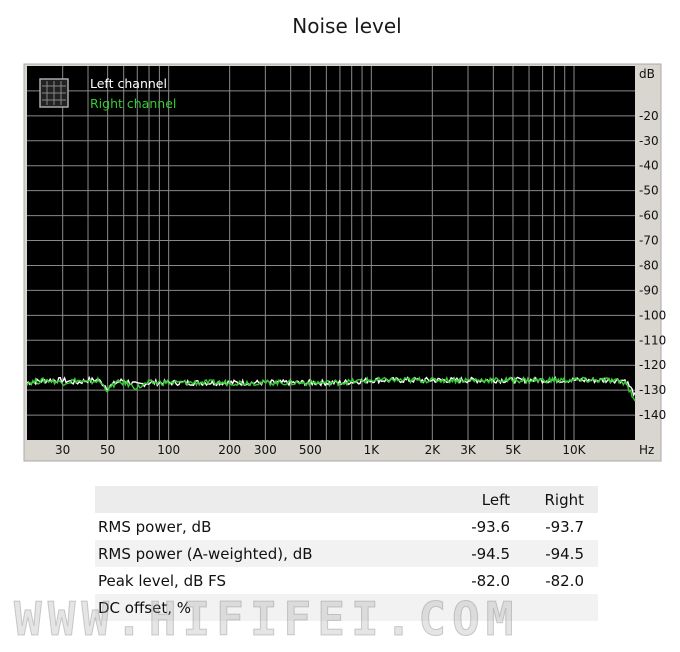 Image resolution: width=680 pixels, height=652 pixels. Describe the element at coordinates (346, 580) in the screenshot. I see `stats-row: Peak level, dB FS -82.0 -82.0` at that location.